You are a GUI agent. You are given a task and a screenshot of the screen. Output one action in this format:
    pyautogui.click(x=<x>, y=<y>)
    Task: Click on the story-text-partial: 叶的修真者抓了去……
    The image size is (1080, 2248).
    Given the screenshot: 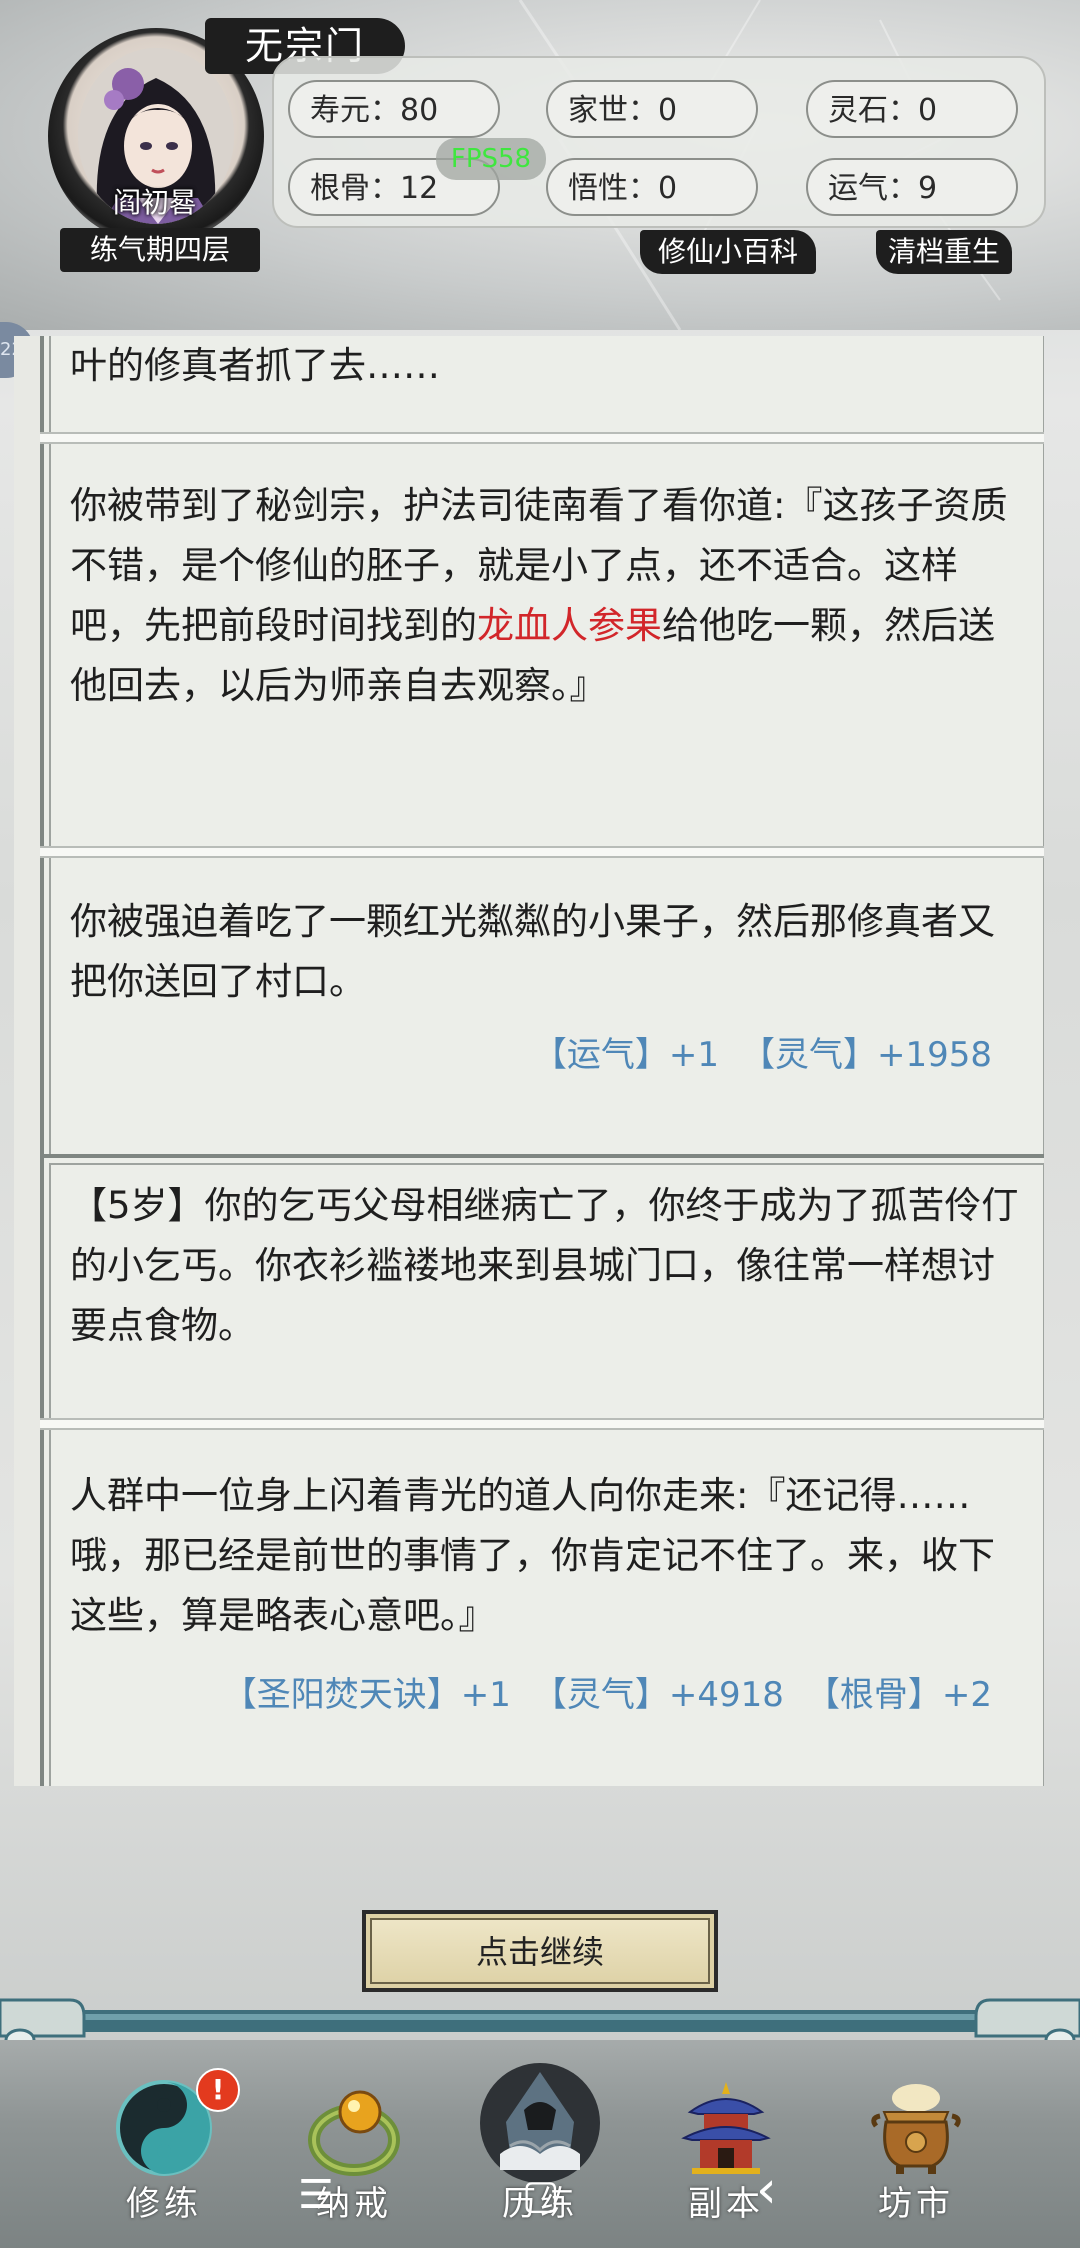 What is the action you would take?
    pyautogui.click(x=255, y=365)
    